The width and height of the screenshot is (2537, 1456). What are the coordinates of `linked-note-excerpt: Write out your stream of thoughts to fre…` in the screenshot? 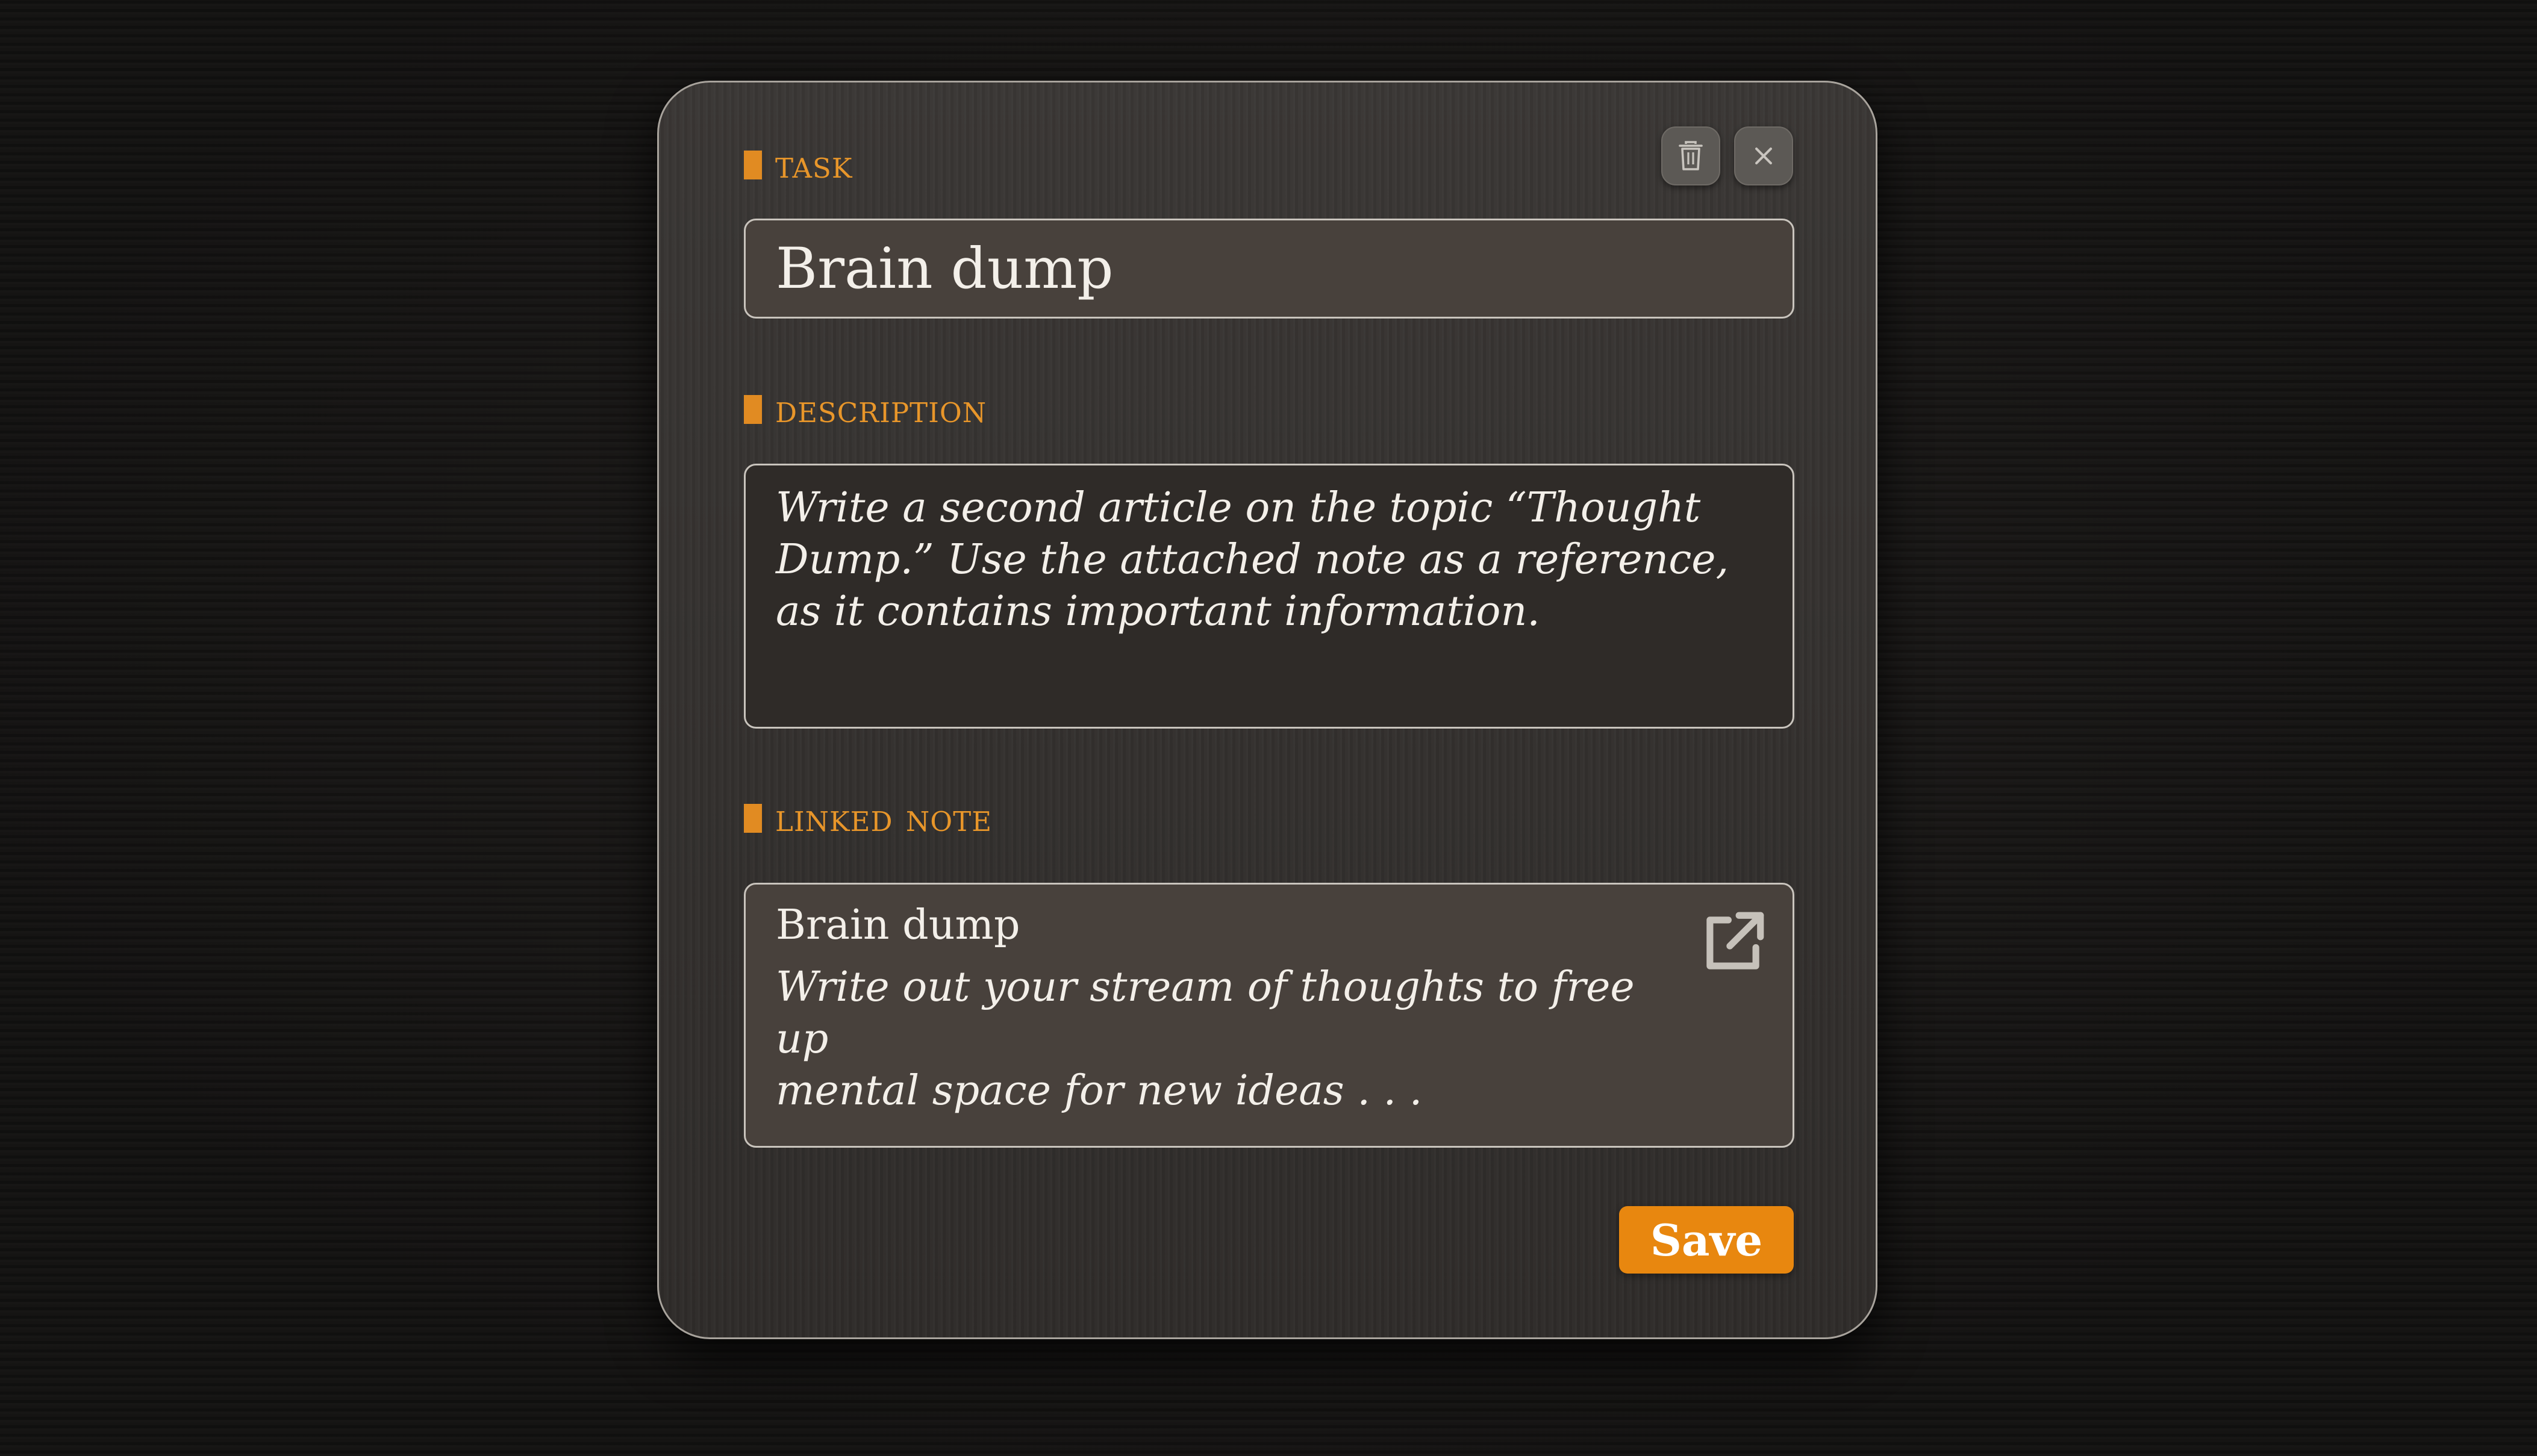 It's located at (1205, 1039).